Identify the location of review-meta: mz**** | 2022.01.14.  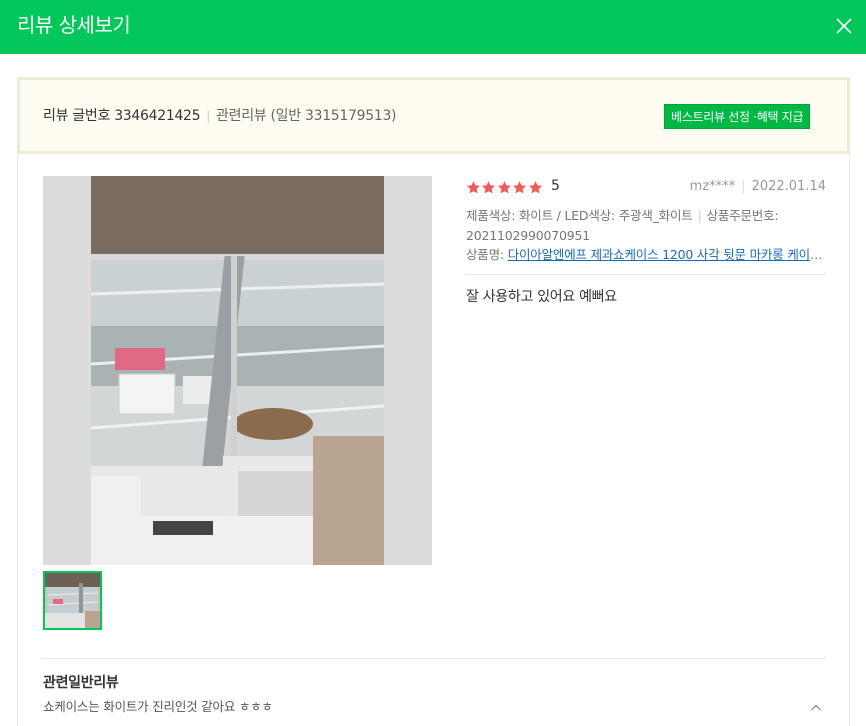
(758, 186).